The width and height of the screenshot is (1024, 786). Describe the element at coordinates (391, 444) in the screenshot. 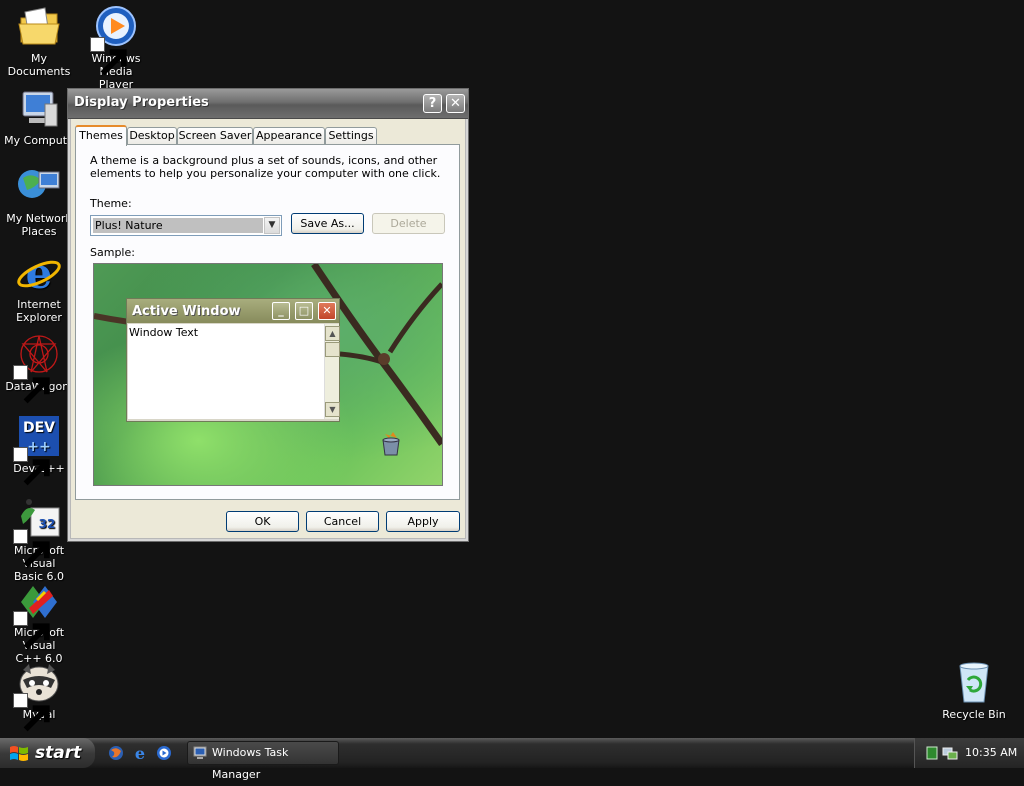

I see `recycle-bin-preview-icon` at that location.